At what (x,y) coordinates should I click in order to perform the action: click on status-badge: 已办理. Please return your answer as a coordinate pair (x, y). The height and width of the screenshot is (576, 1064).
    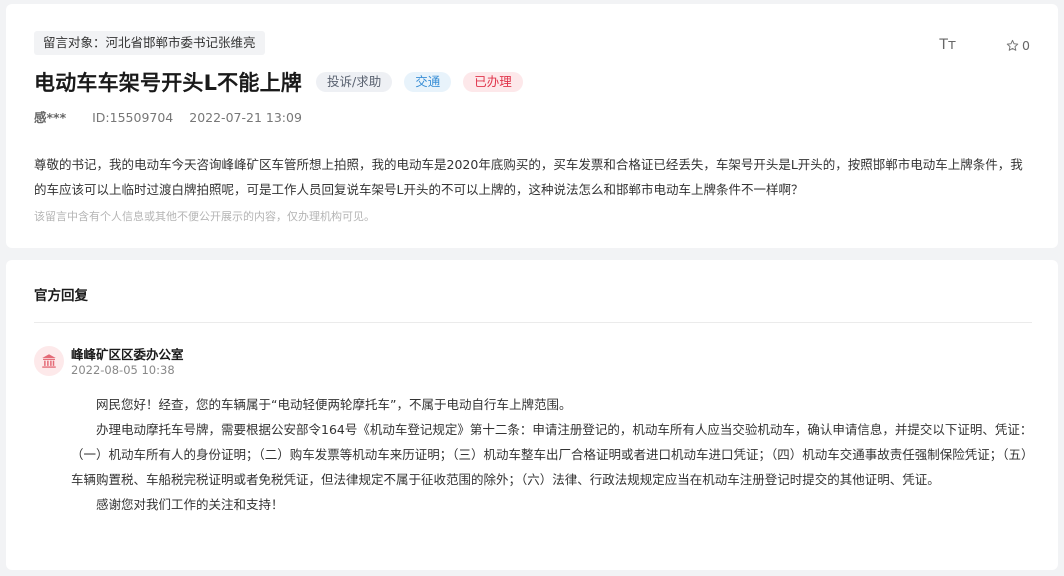
    Looking at the image, I should click on (493, 82).